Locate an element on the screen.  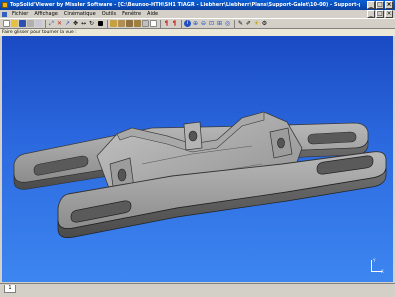
clipboard-icon is located at coordinates (145, 23).